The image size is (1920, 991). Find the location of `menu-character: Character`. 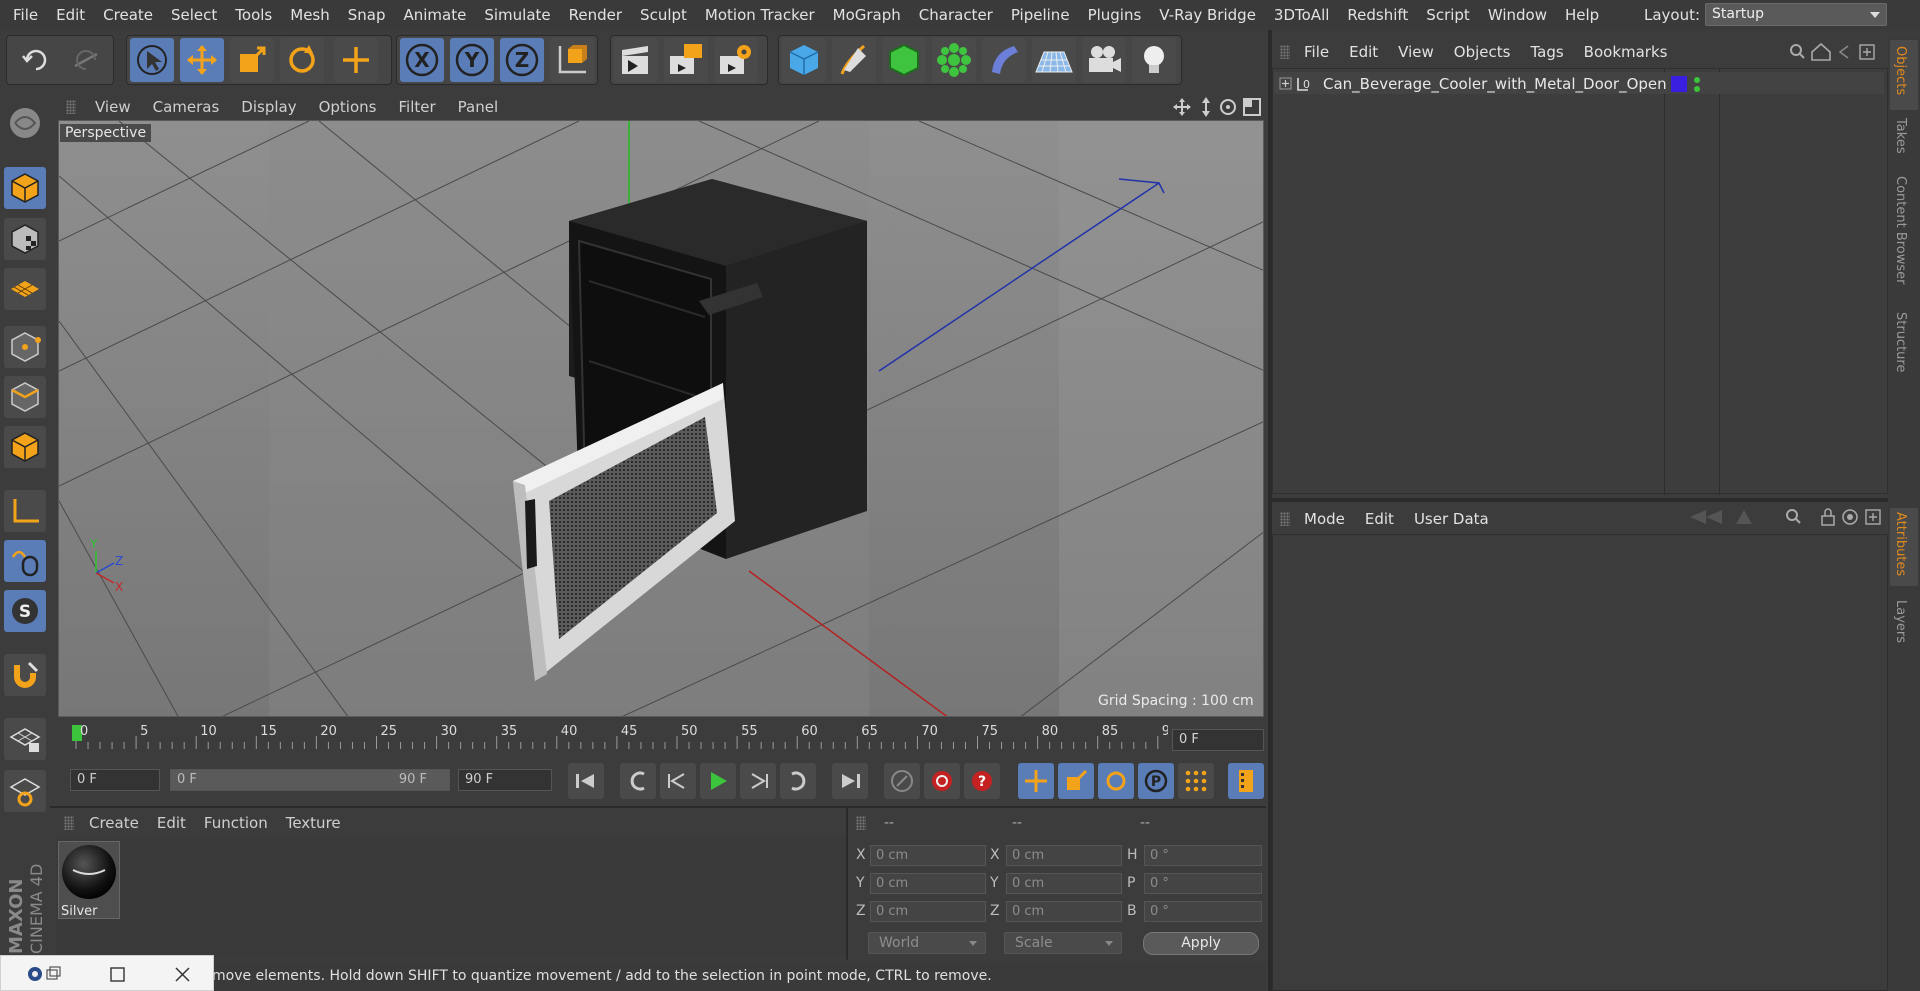

menu-character: Character is located at coordinates (956, 15).